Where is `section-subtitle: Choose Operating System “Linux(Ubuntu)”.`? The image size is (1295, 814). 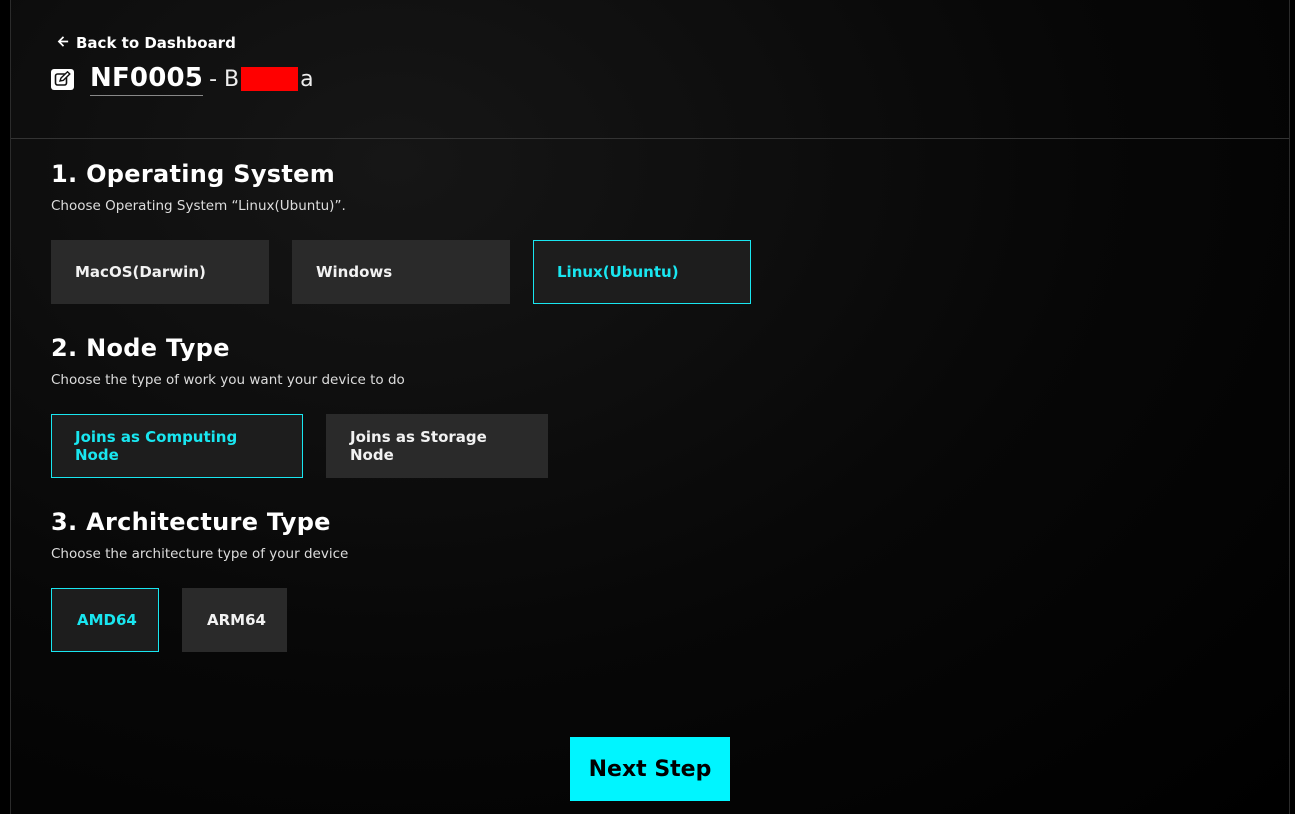 section-subtitle: Choose Operating System “Linux(Ubuntu)”. is located at coordinates (198, 206).